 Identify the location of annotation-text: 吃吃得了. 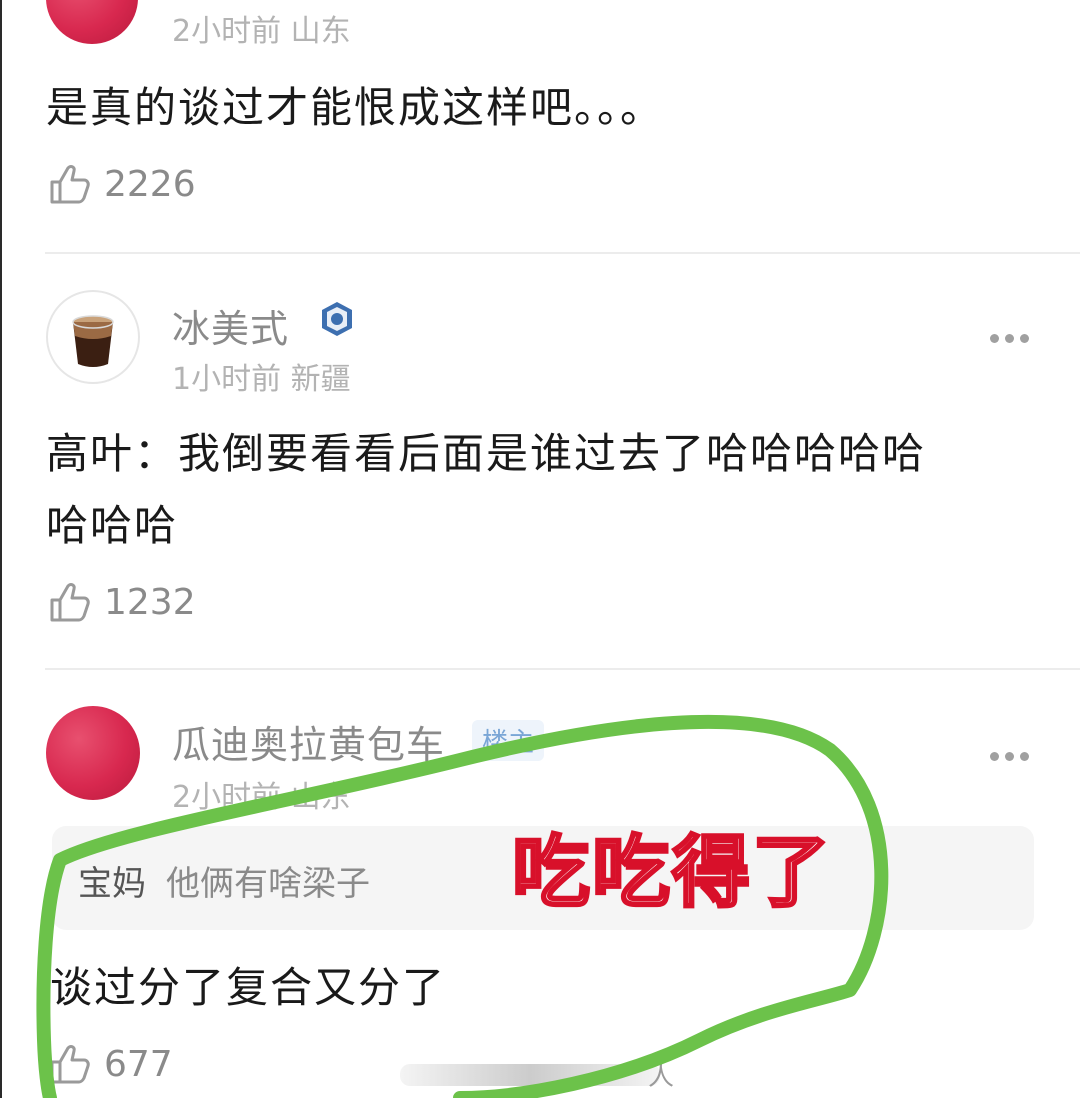
(671, 873).